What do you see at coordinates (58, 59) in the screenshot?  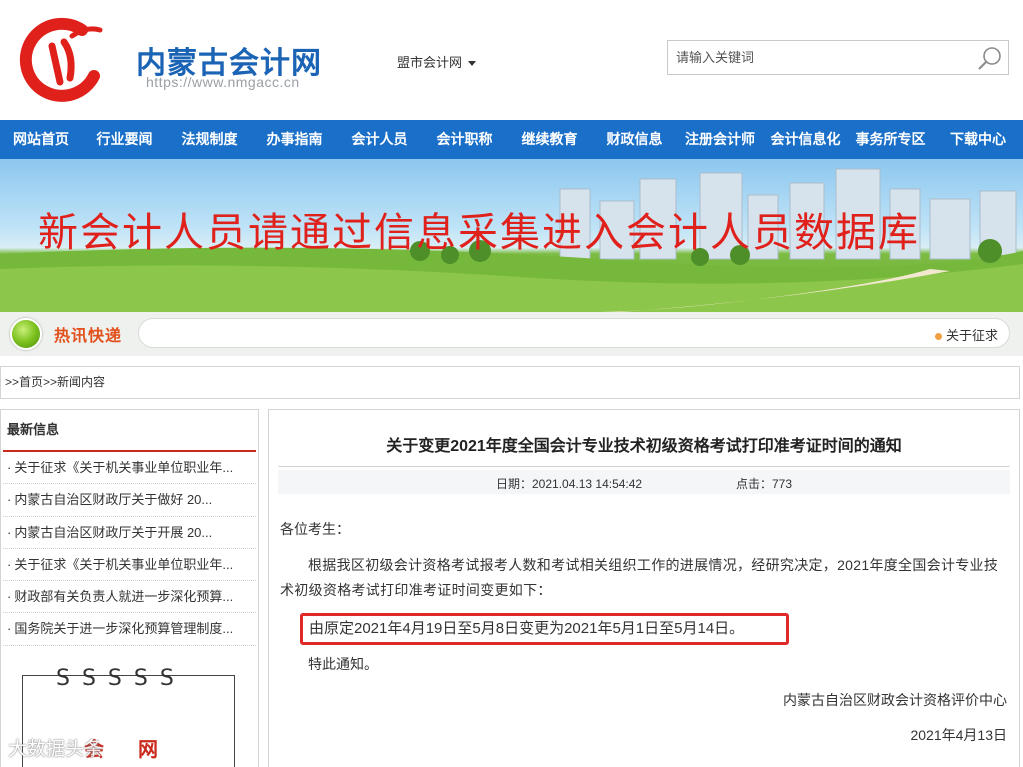 I see `site-logo-icon` at bounding box center [58, 59].